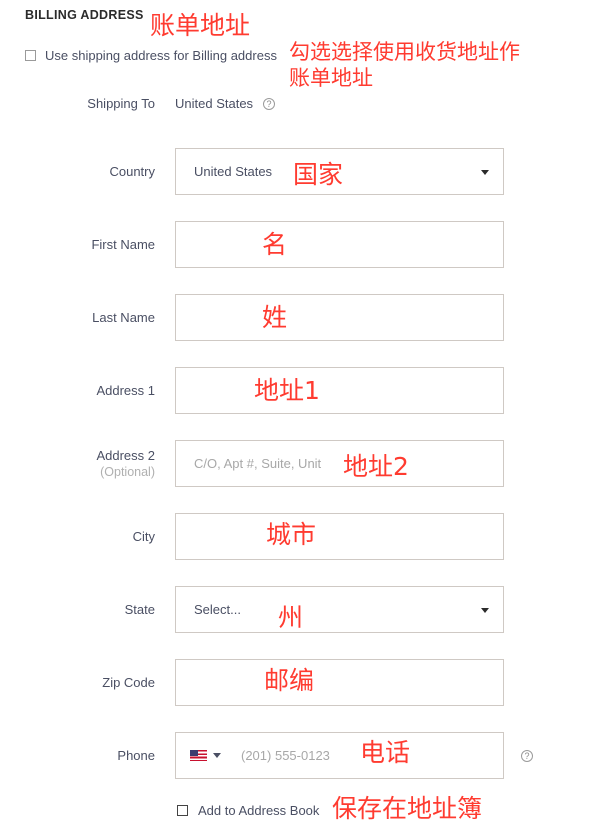 Image resolution: width=590 pixels, height=840 pixels. I want to click on field-label-address-2-optional: (Optional), so click(127, 472).